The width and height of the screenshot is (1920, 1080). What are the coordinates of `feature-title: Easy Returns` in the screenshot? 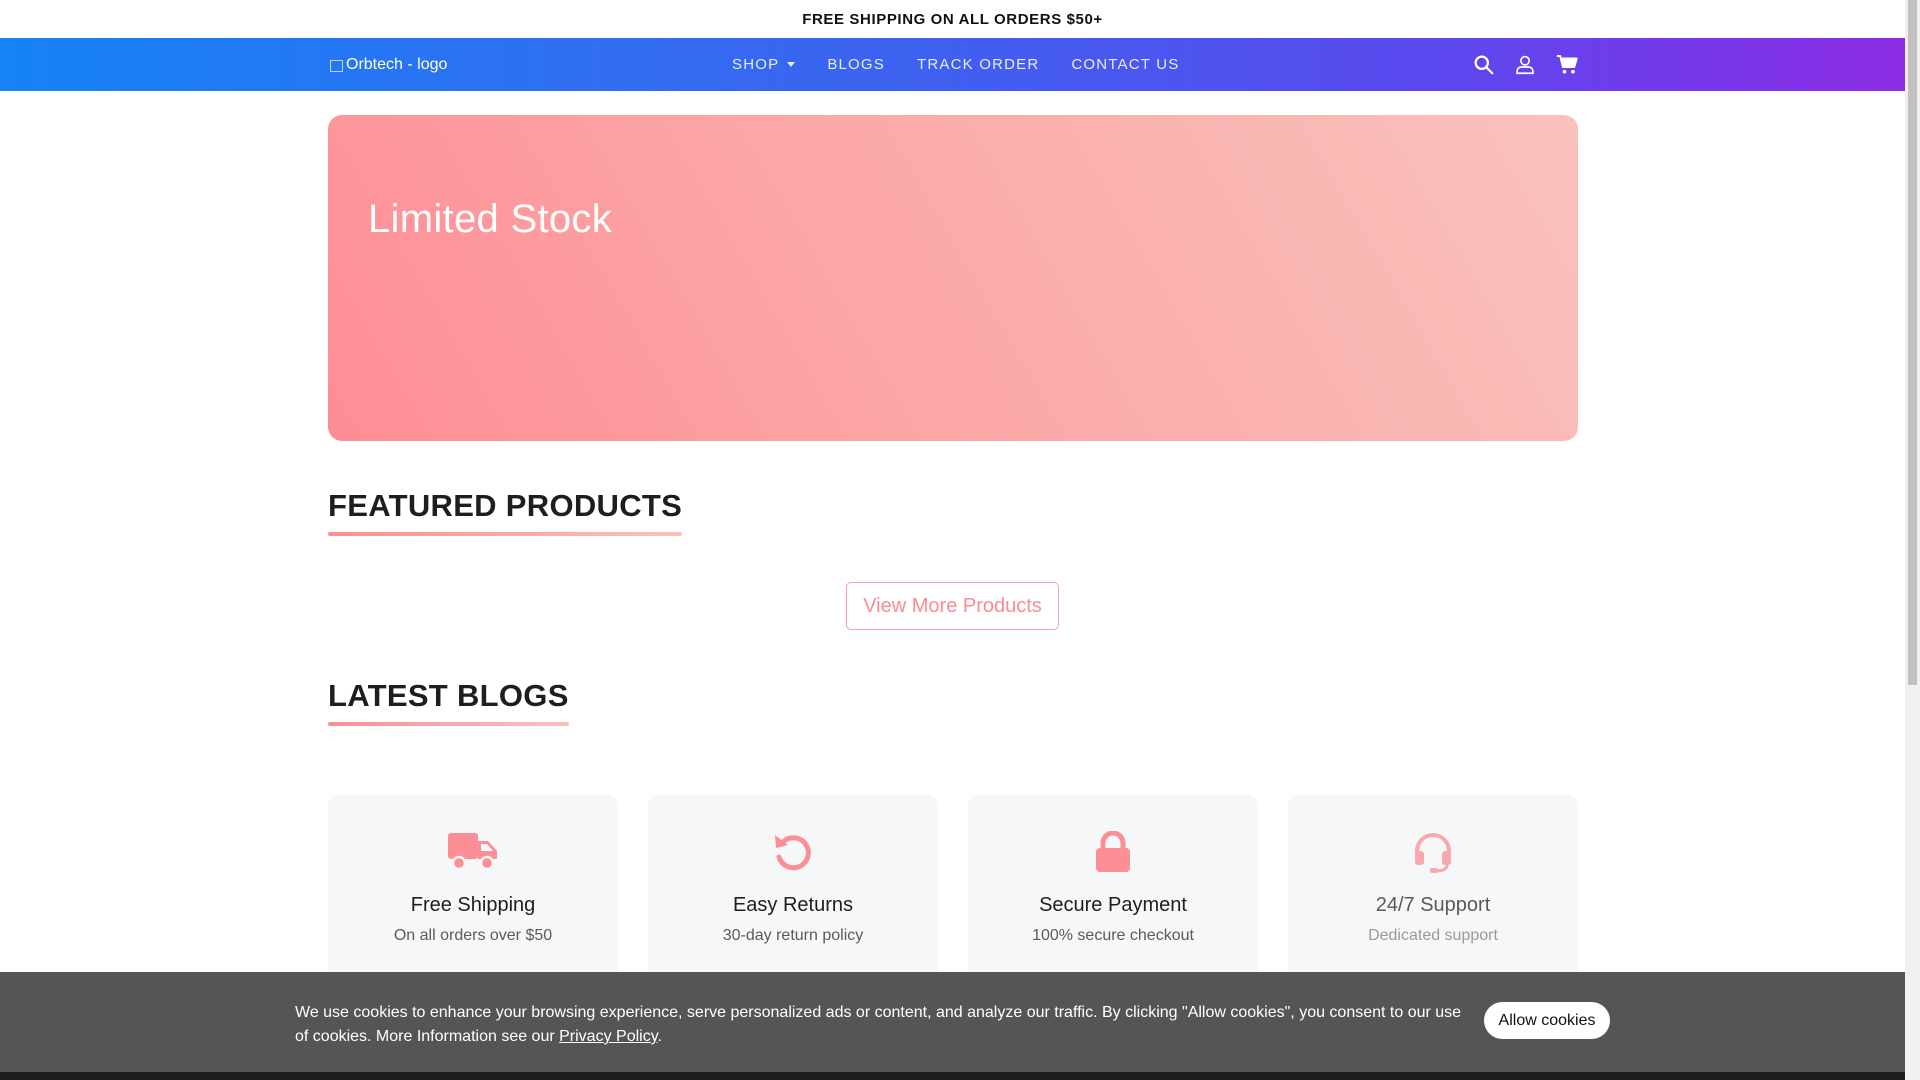 It's located at (793, 905).